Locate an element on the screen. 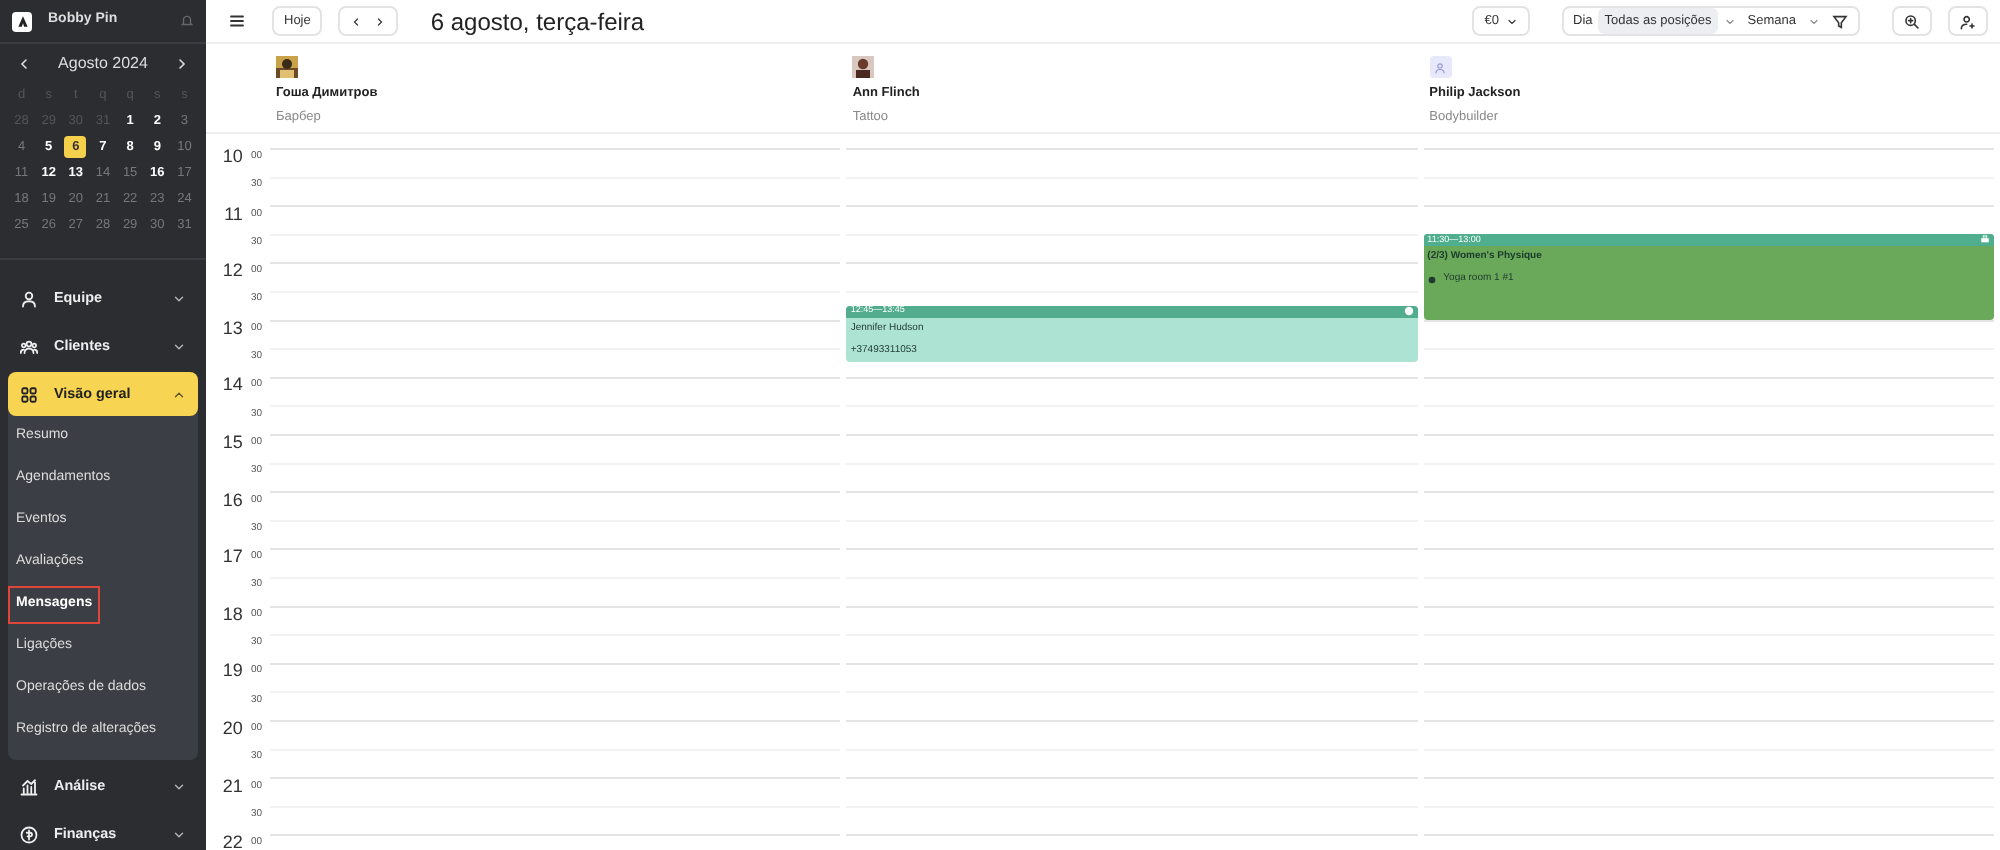  logo-icon is located at coordinates (22, 21).